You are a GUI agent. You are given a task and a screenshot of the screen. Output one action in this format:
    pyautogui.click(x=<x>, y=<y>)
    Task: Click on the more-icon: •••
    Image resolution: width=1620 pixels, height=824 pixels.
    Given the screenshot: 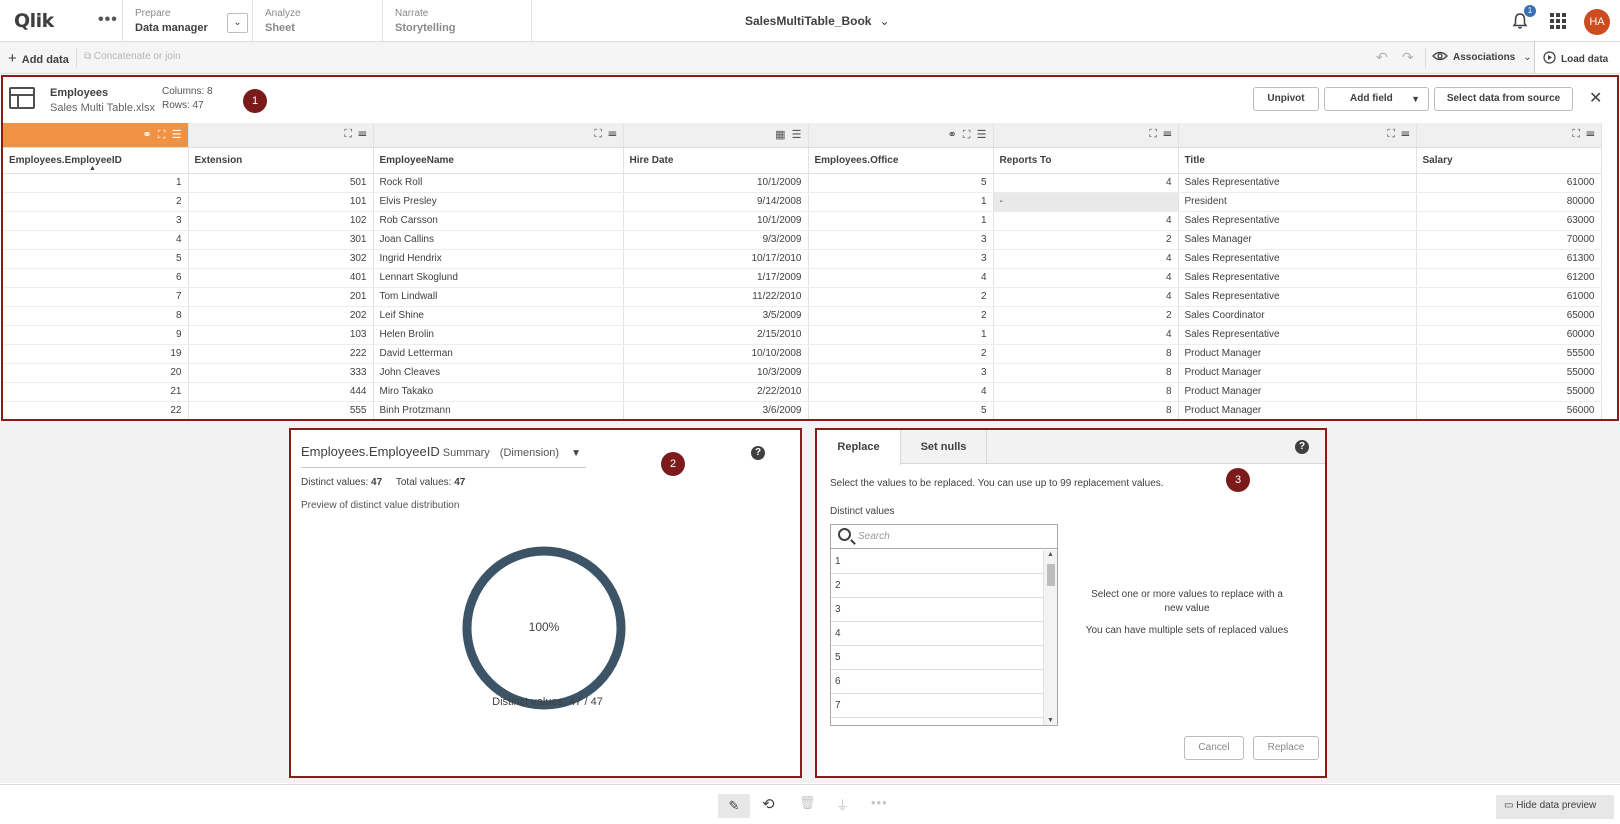 What is the action you would take?
    pyautogui.click(x=879, y=802)
    